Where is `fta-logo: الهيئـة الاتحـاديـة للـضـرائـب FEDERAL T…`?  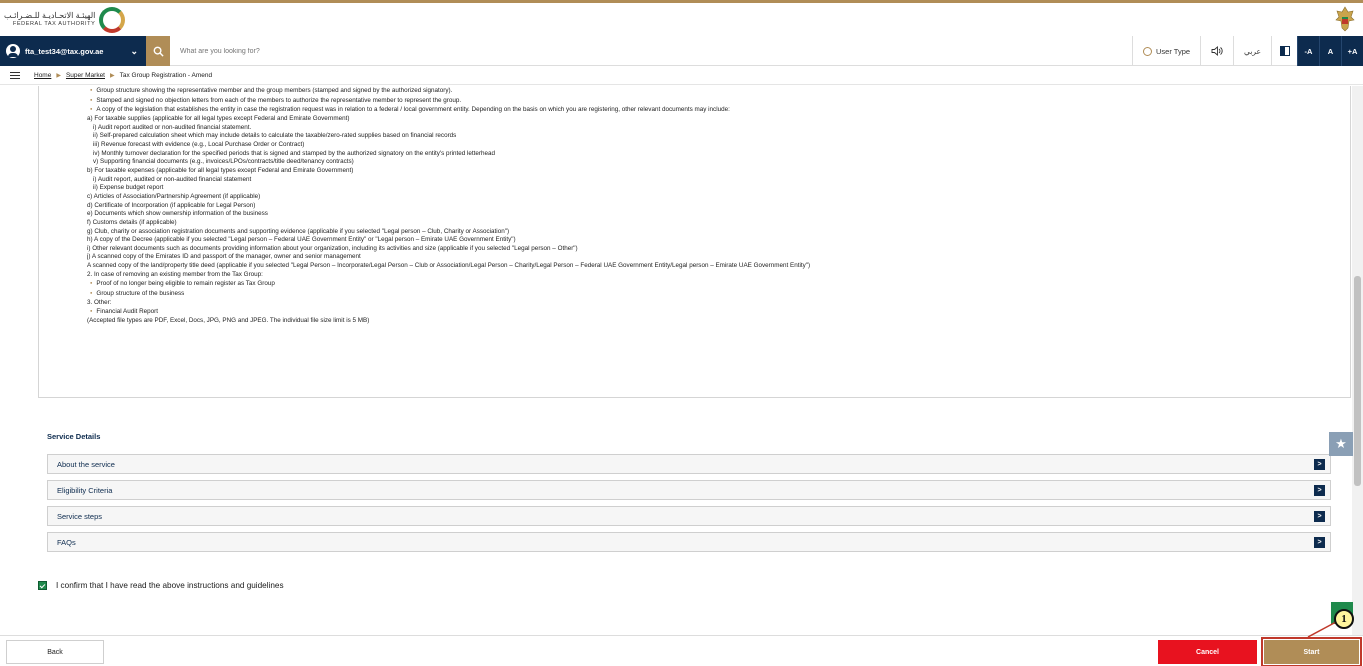
fta-logo: الهيئـة الاتحـاديـة للـضـرائـب FEDERAL T… is located at coordinates (65, 20).